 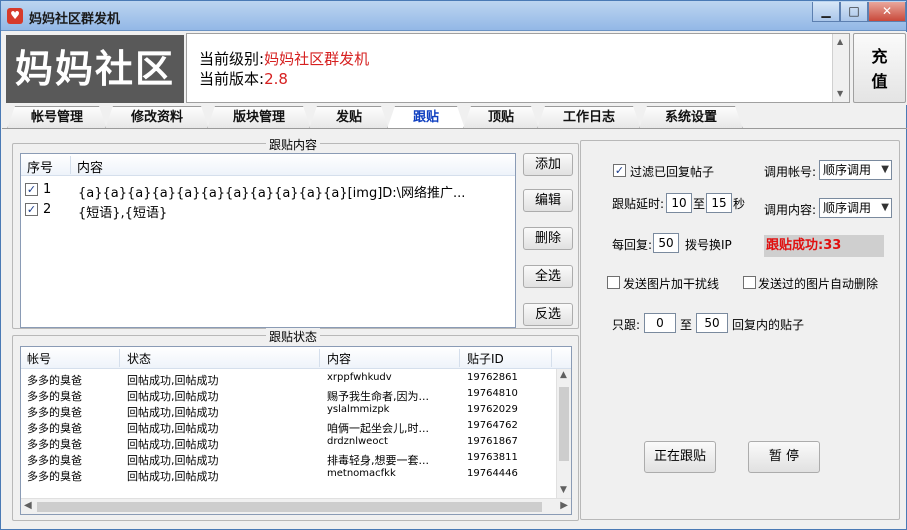 I want to click on column-post-id: 贴子ID, so click(x=485, y=358).